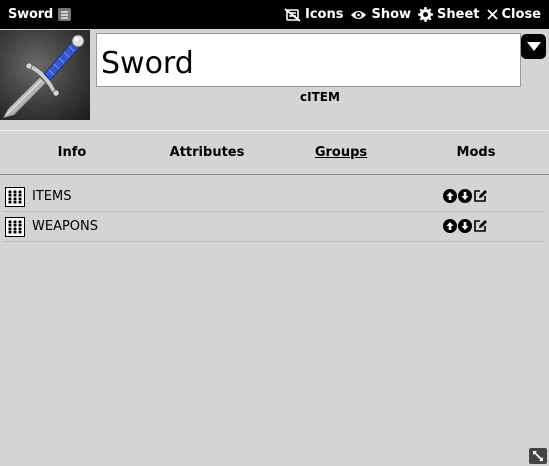 The height and width of the screenshot is (466, 549). What do you see at coordinates (274, 197) in the screenshot?
I see `group-row: ITEMS` at bounding box center [274, 197].